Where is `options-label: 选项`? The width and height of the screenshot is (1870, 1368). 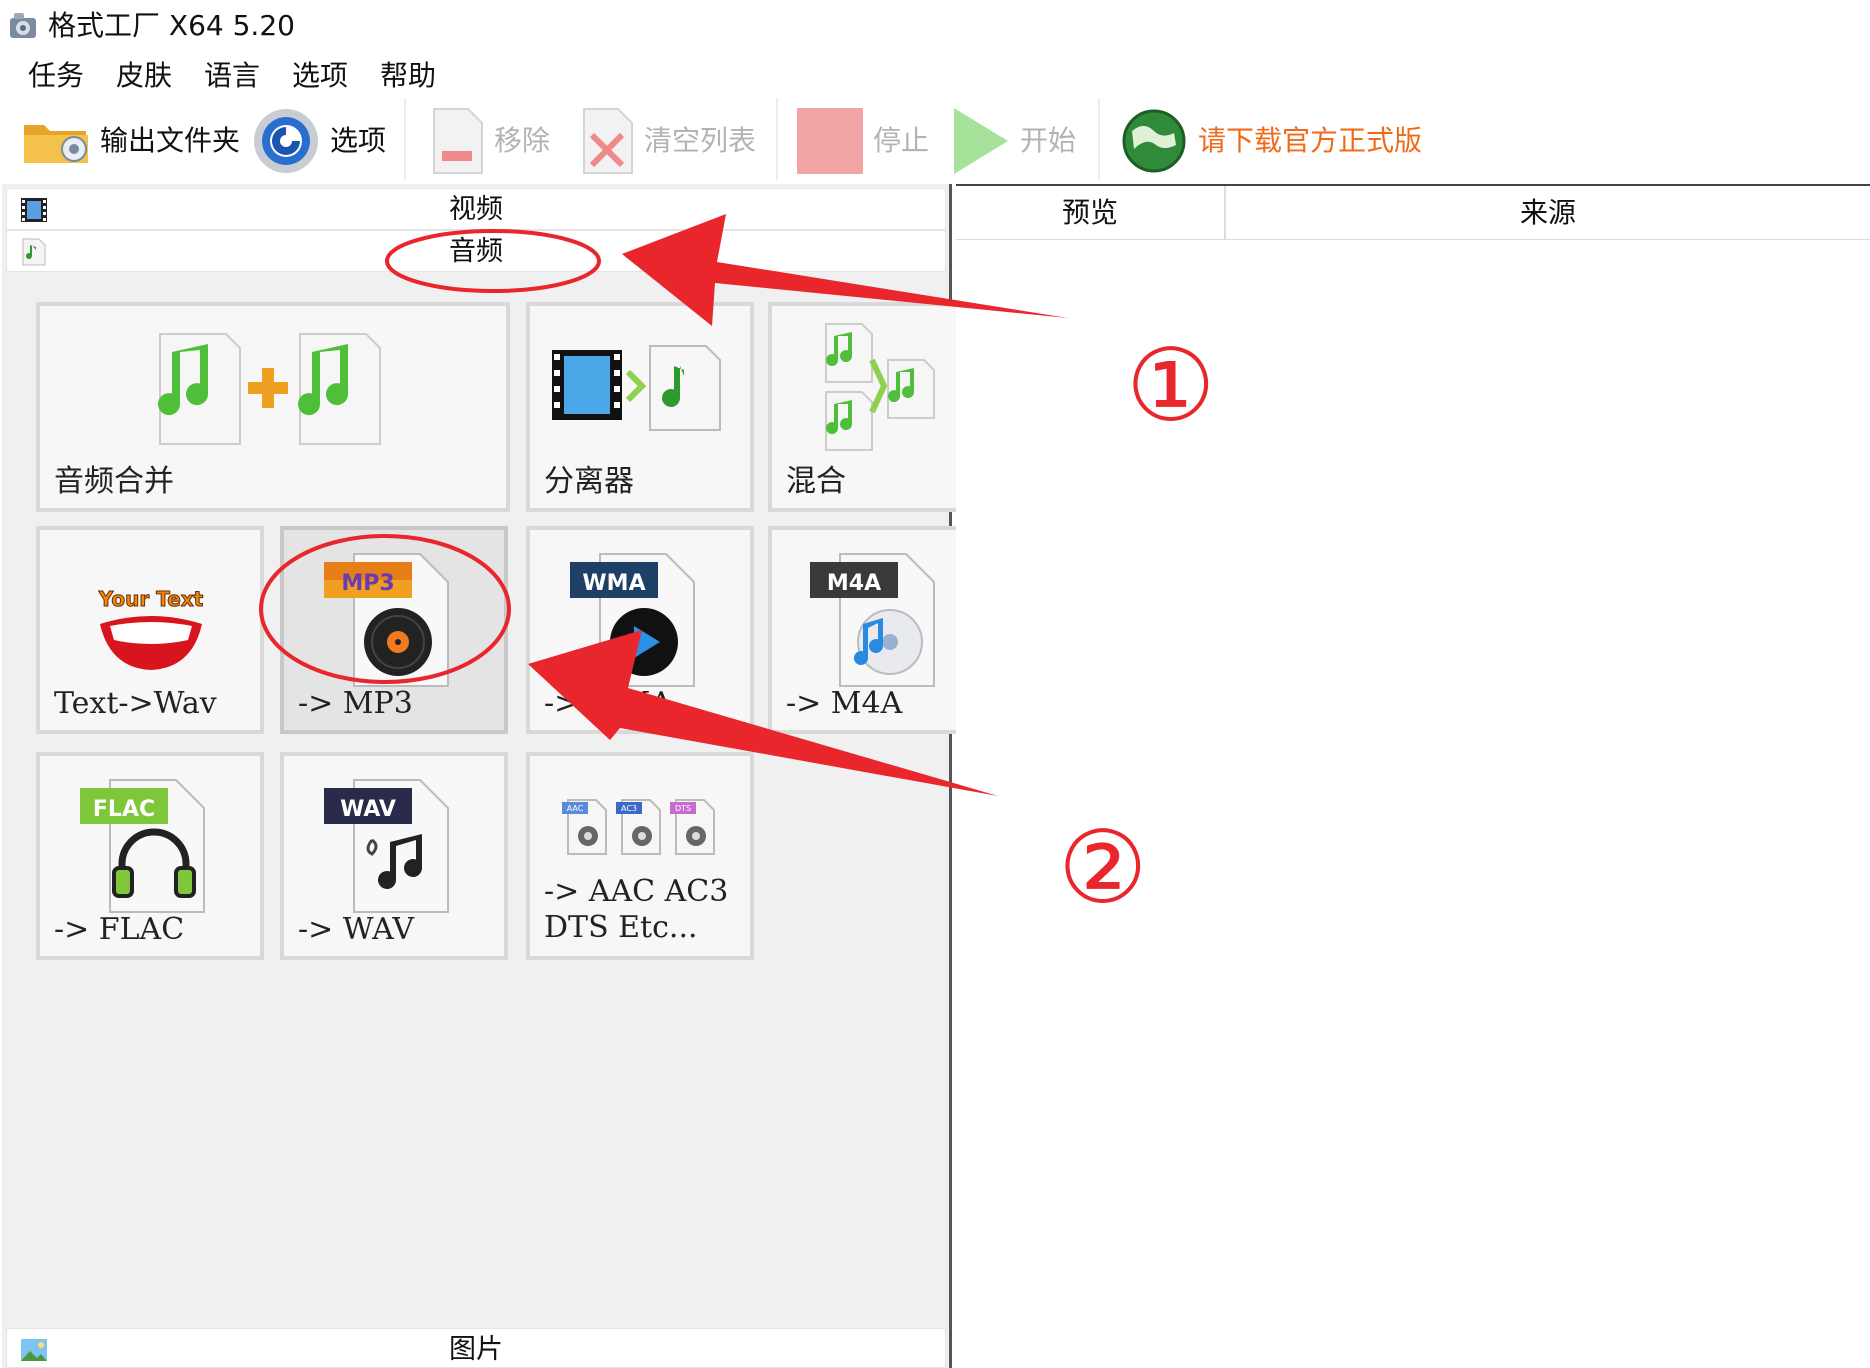
options-label: 选项 is located at coordinates (358, 140).